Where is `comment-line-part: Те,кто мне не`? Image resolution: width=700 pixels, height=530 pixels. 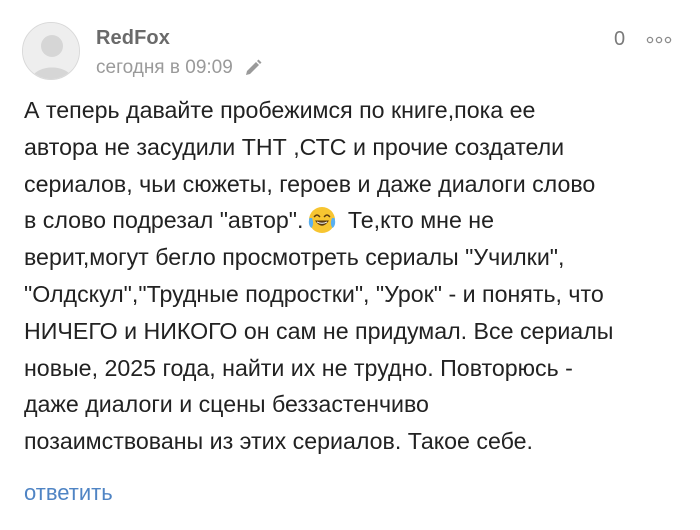 comment-line-part: Те,кто мне не is located at coordinates (417, 220).